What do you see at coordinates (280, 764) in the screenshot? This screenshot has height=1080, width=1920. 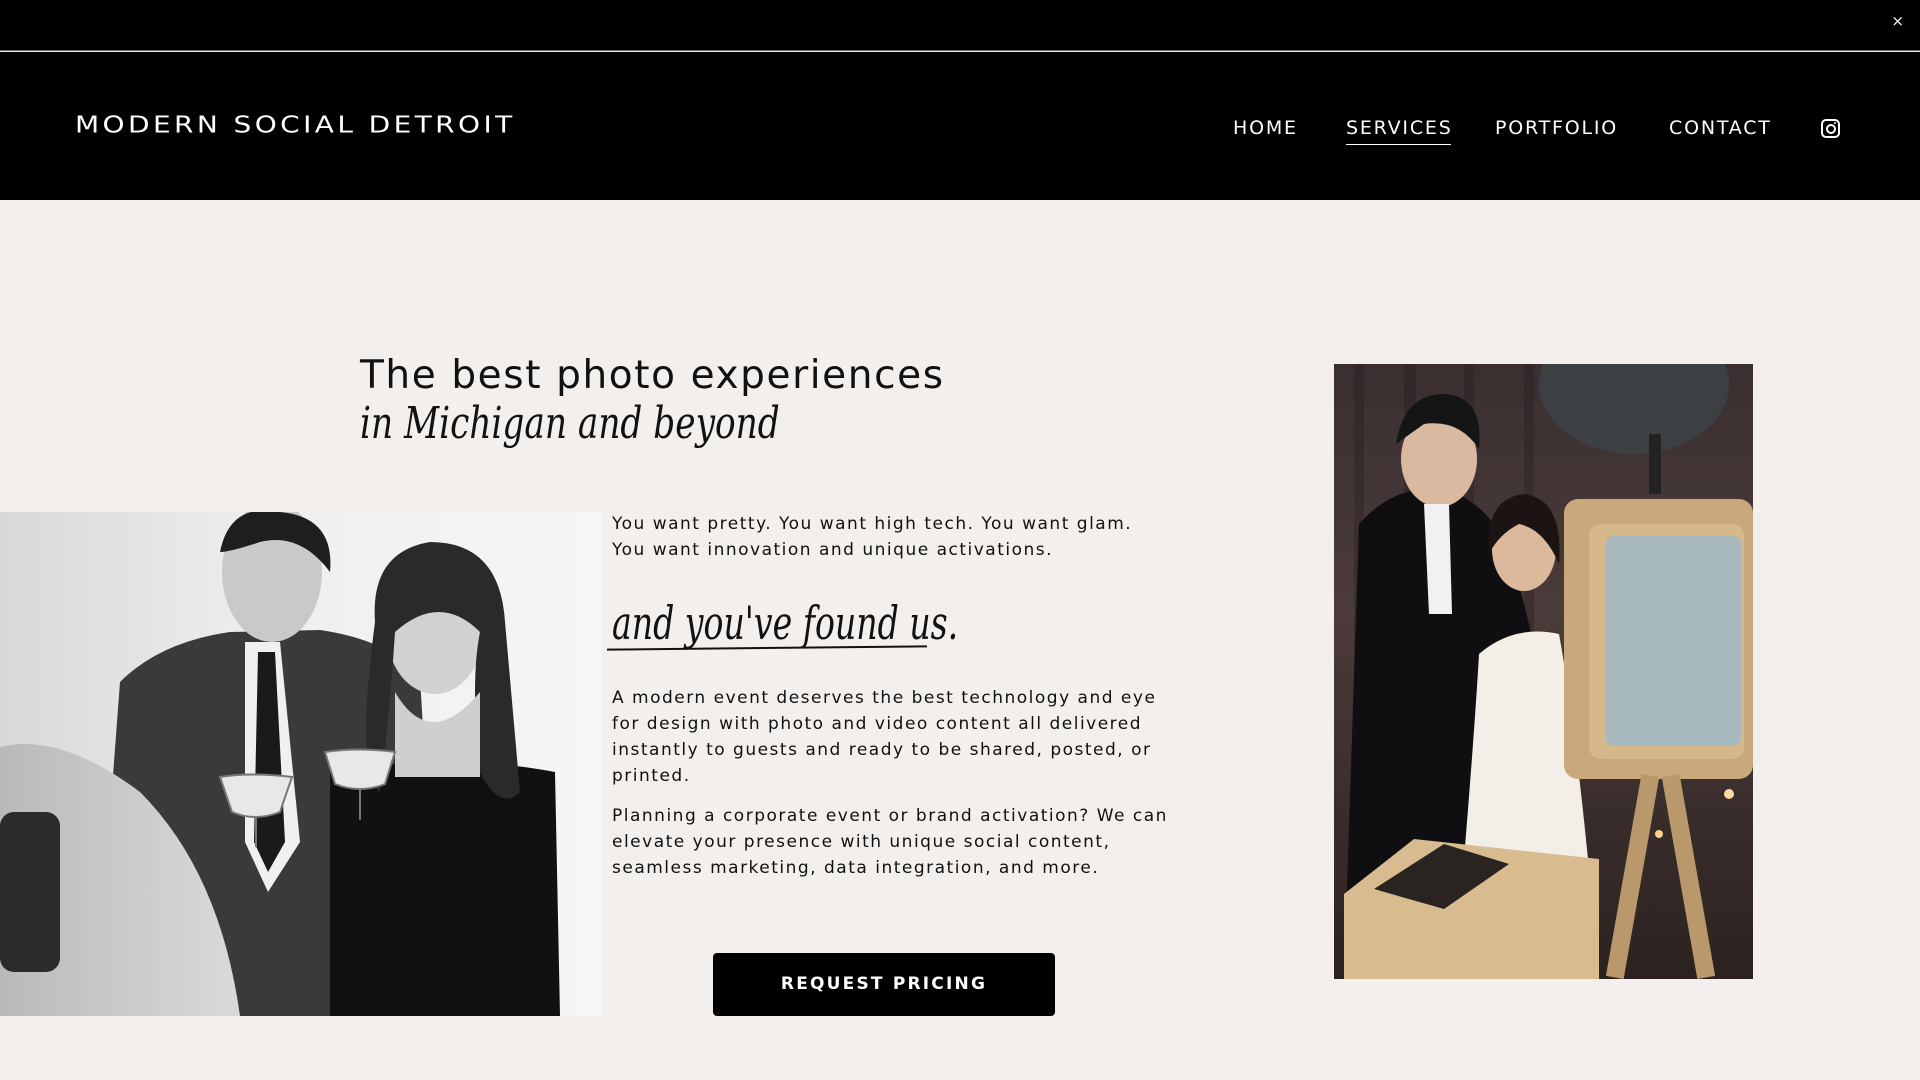 I see `couple-photo-illustration` at bounding box center [280, 764].